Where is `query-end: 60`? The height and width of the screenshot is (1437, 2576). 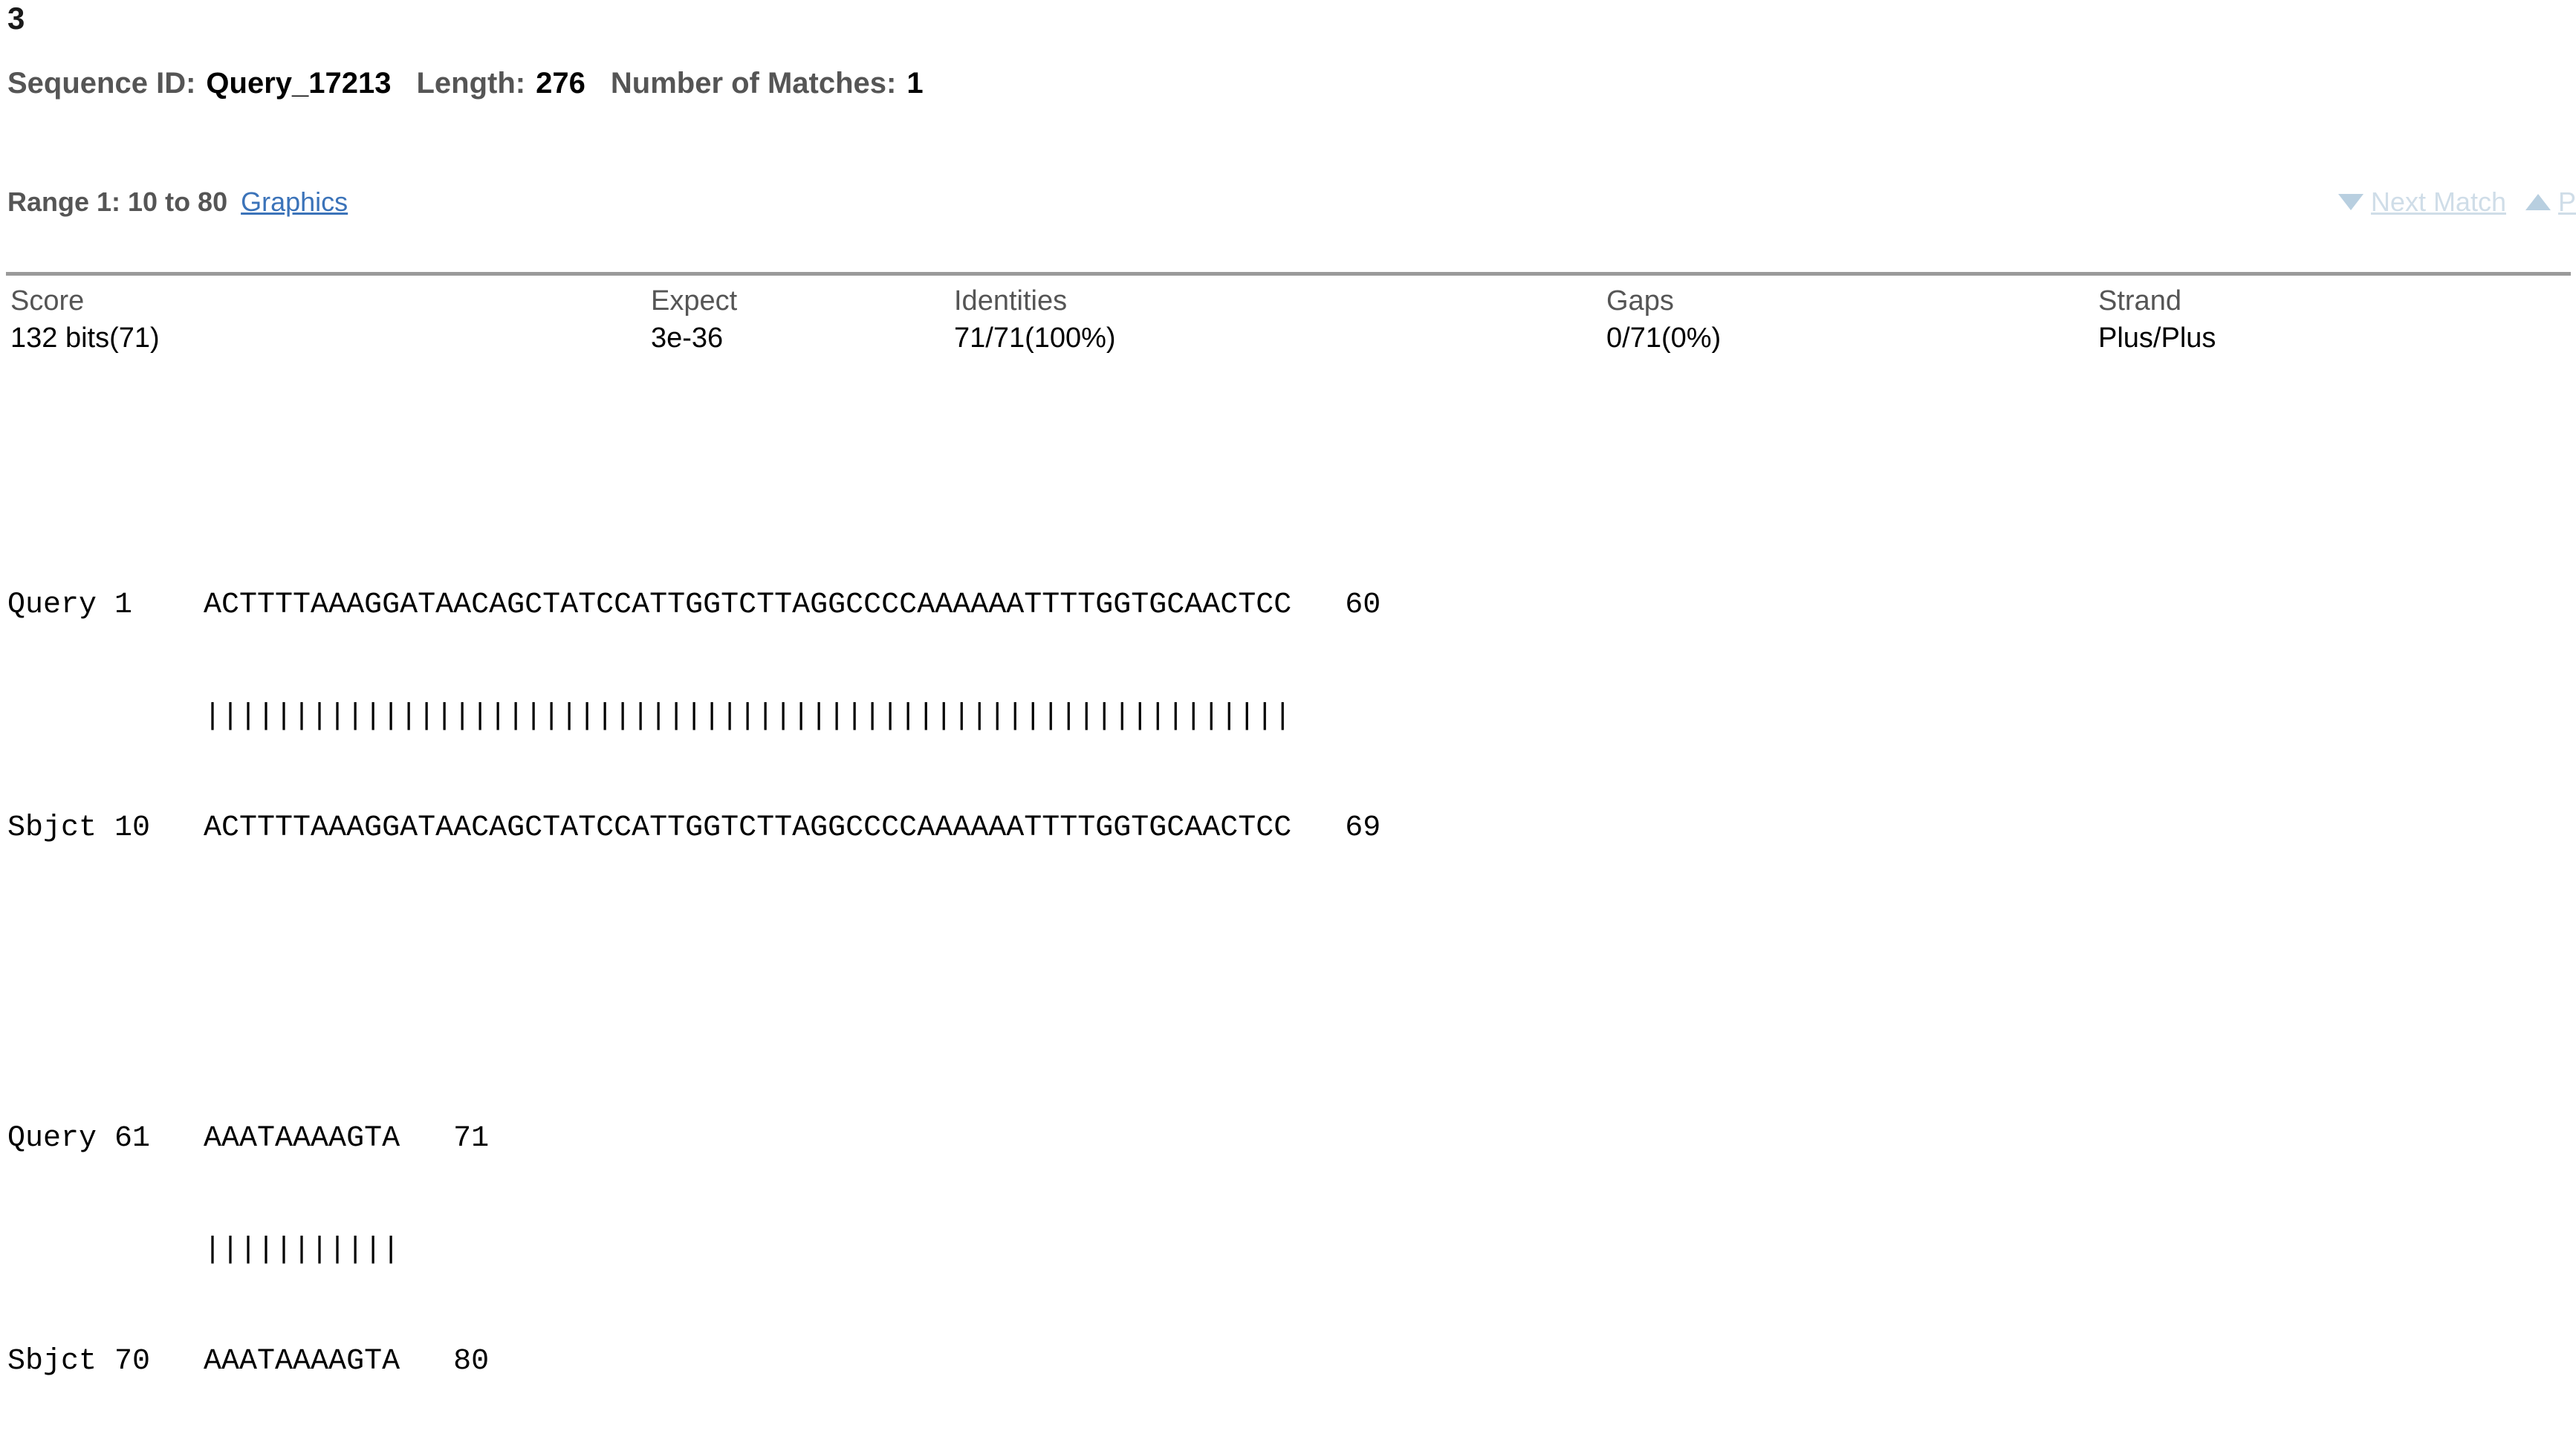
query-end: 60 is located at coordinates (1363, 605).